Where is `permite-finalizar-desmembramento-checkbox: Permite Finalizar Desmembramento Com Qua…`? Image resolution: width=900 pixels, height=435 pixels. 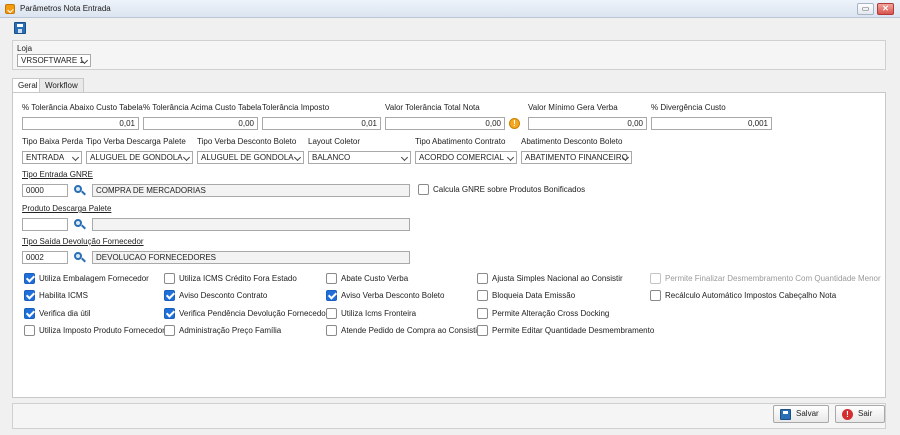
permite-finalizar-desmembramento-checkbox: Permite Finalizar Desmembramento Com Qua… is located at coordinates (765, 279).